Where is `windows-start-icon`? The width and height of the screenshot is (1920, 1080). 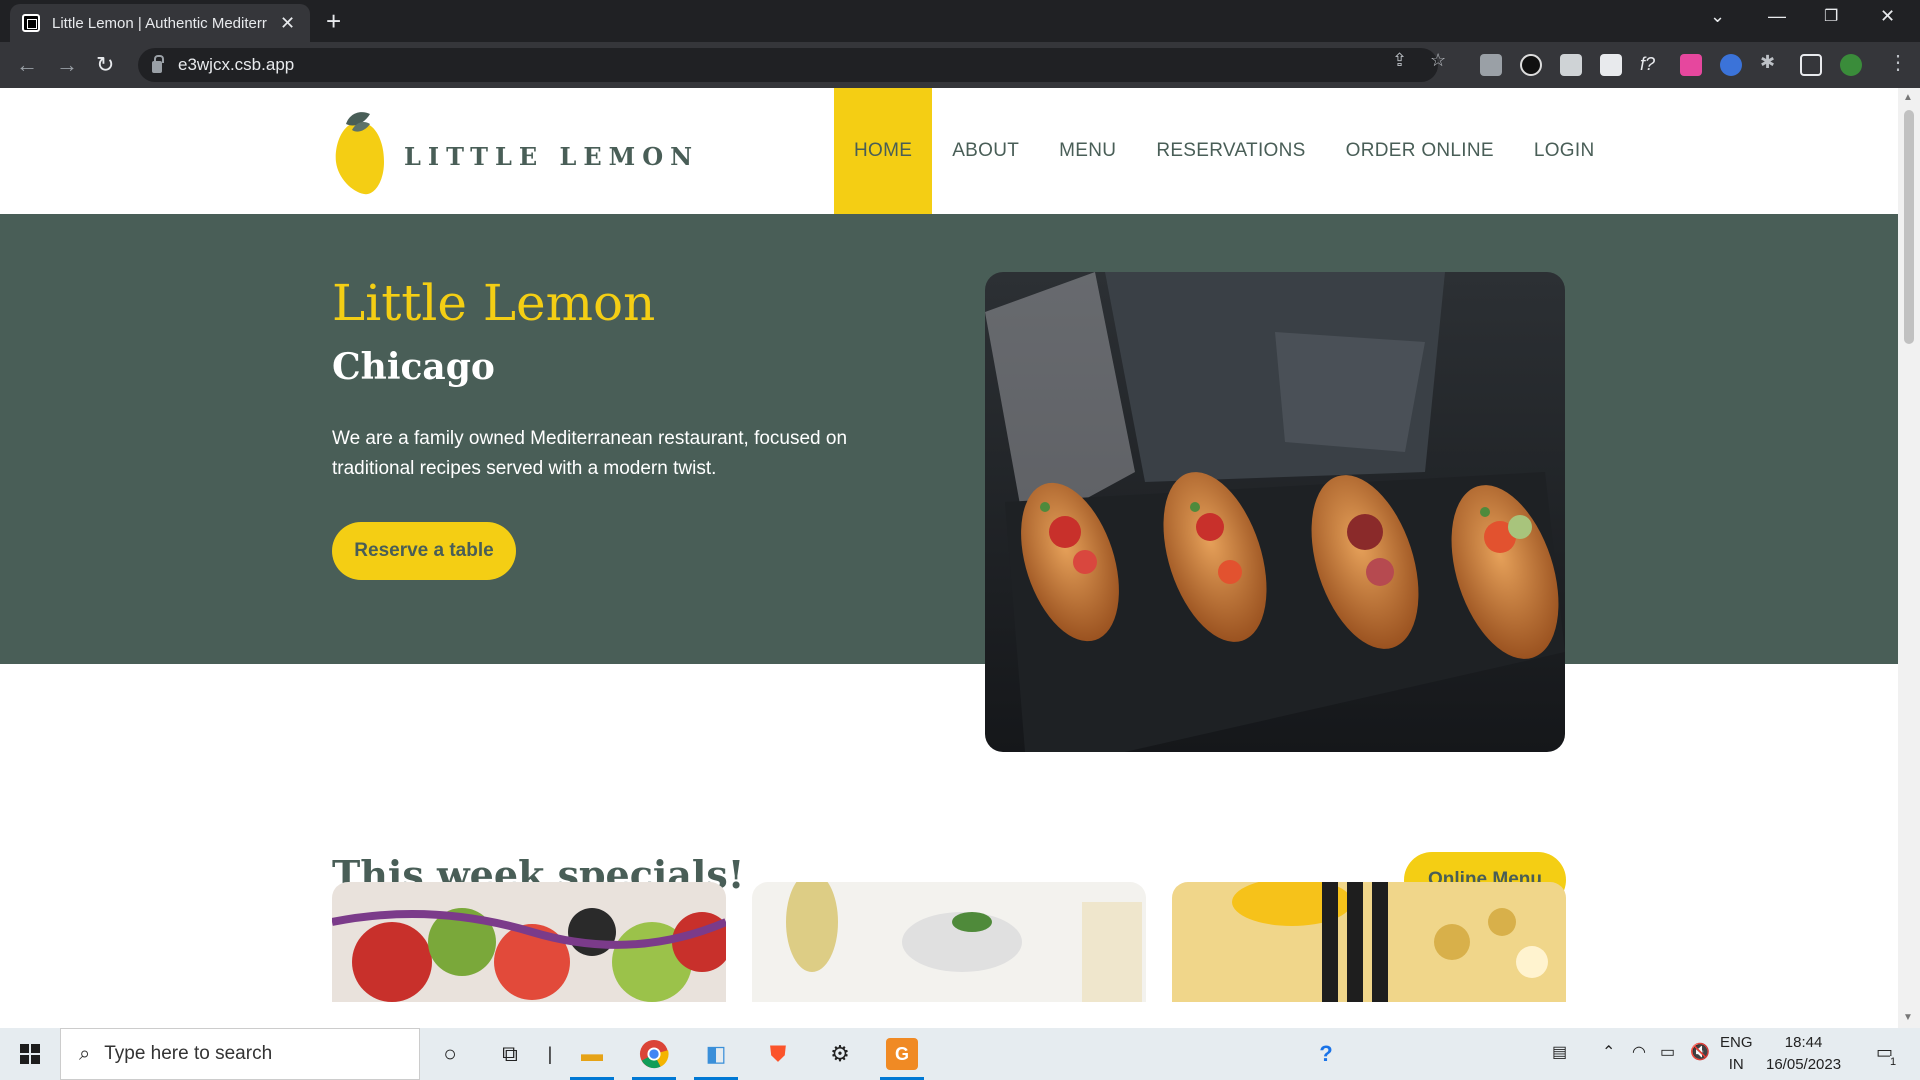 windows-start-icon is located at coordinates (30, 1054).